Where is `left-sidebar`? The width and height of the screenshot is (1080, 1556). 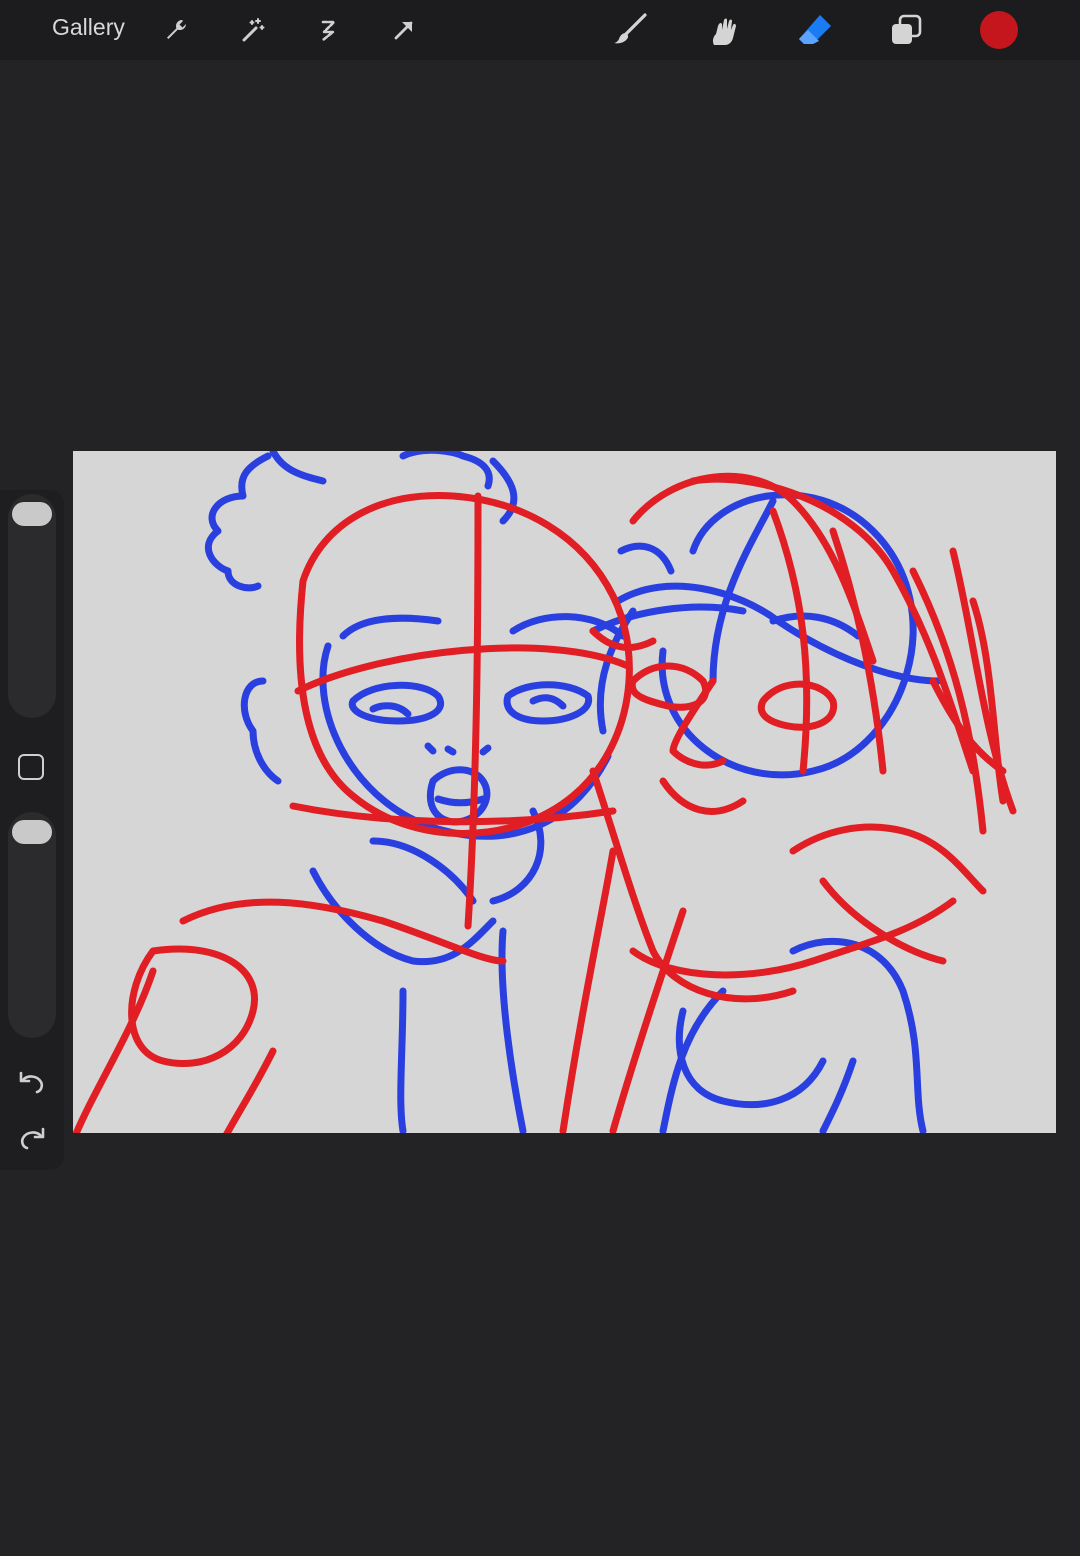 left-sidebar is located at coordinates (32, 830).